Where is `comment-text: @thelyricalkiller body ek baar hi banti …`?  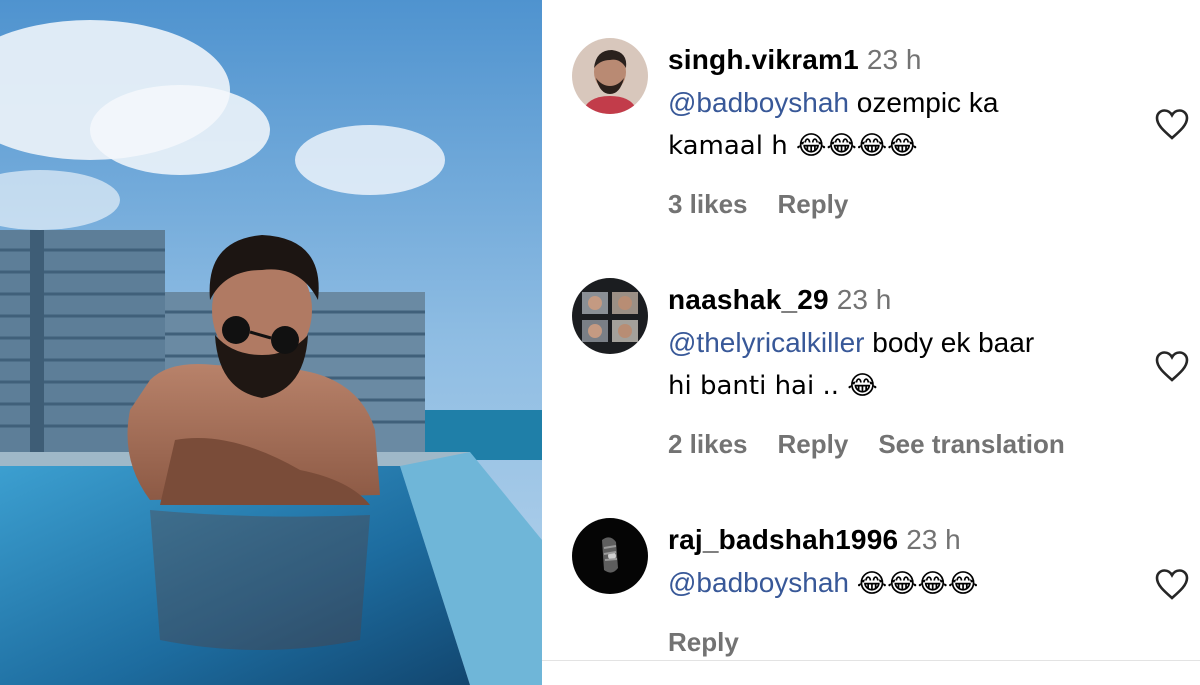 comment-text: @thelyricalkiller body ek baar hi banti … is located at coordinates (903, 364).